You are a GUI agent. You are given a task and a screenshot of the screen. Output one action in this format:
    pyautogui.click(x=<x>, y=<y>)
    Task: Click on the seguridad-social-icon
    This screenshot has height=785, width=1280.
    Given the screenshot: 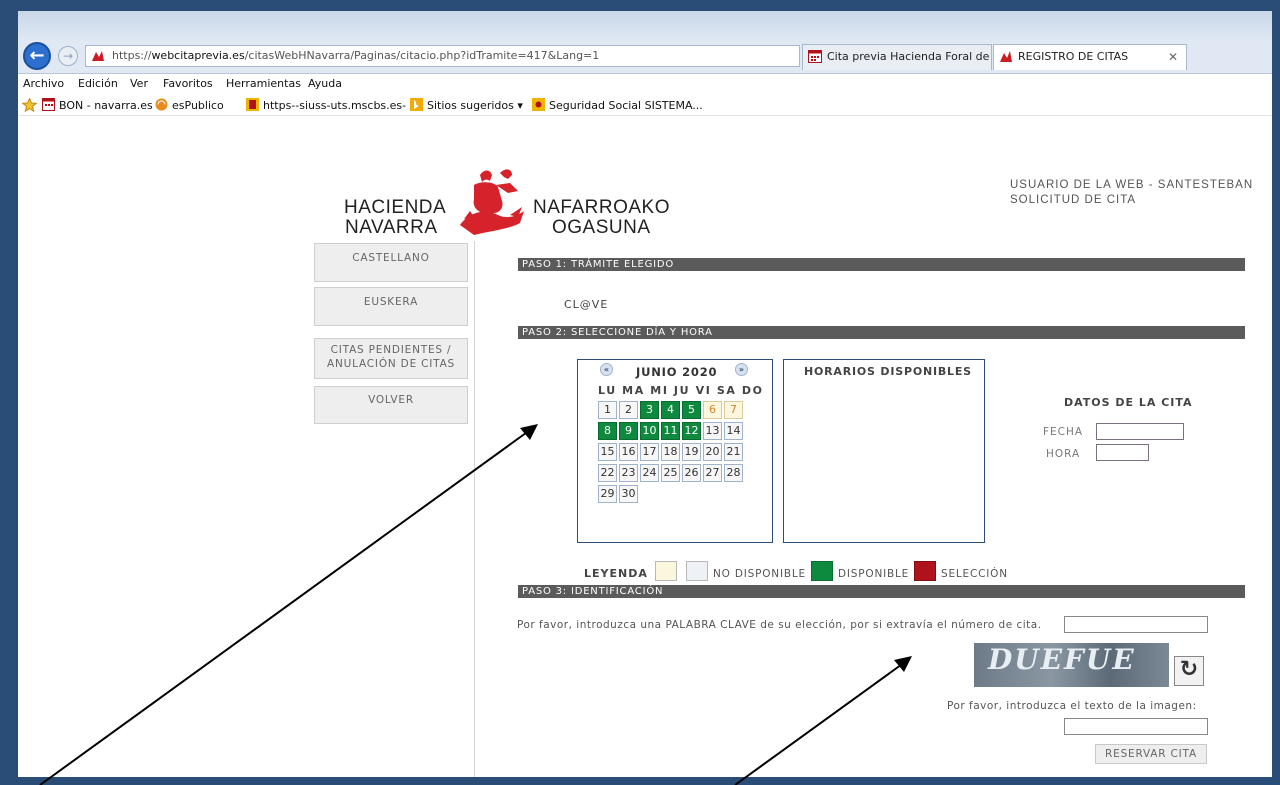 What is the action you would take?
    pyautogui.click(x=538, y=104)
    